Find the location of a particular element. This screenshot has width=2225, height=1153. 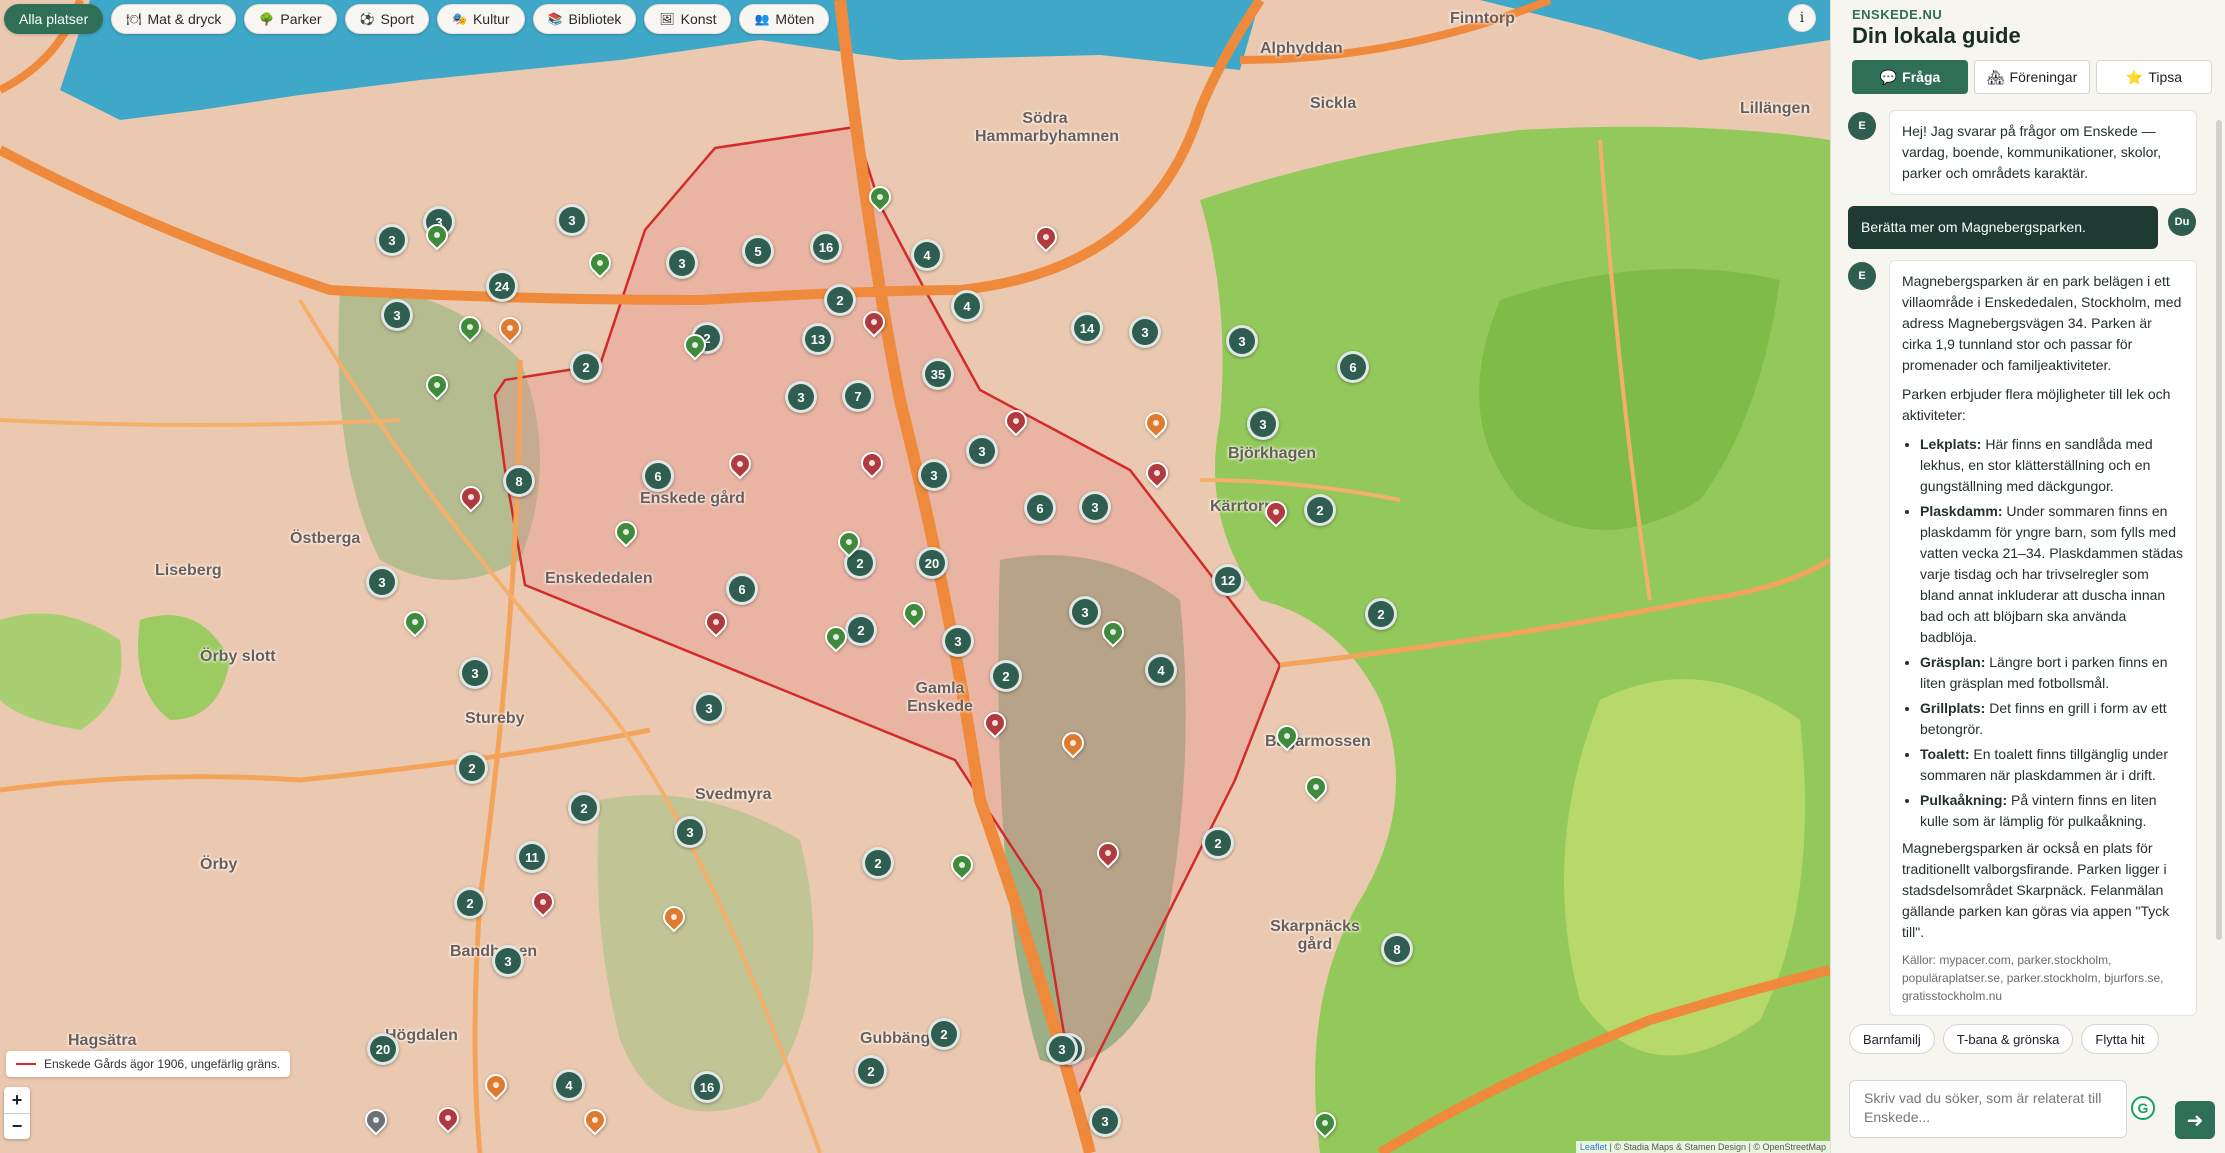

cluster-marker: 35 is located at coordinates (938, 374).